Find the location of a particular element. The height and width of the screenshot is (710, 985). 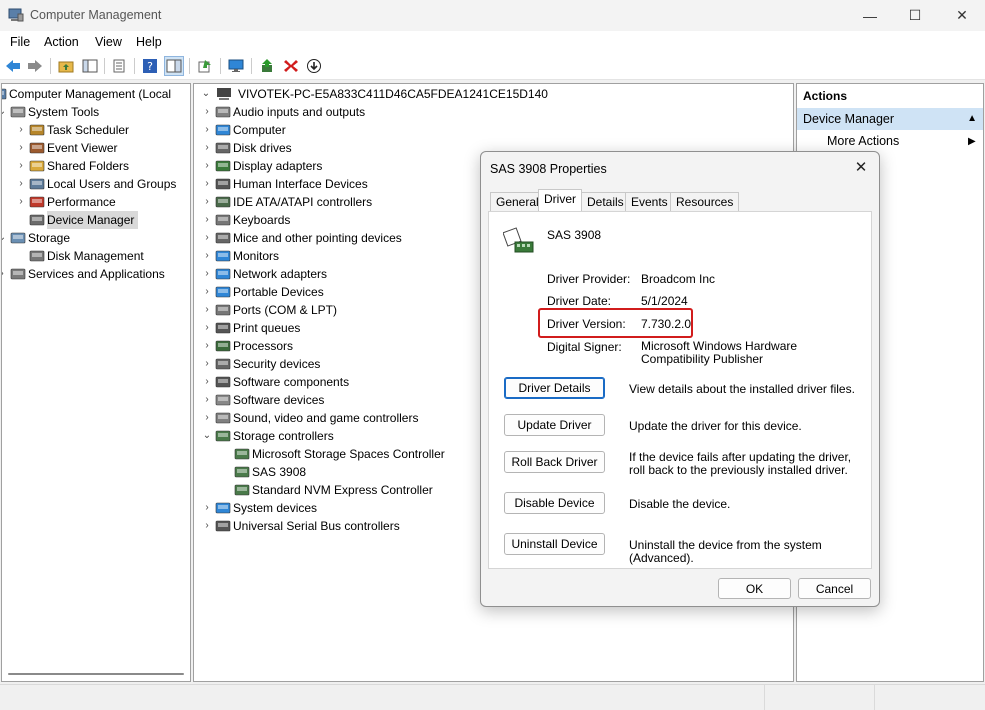

up-folder-button is located at coordinates (66, 66).